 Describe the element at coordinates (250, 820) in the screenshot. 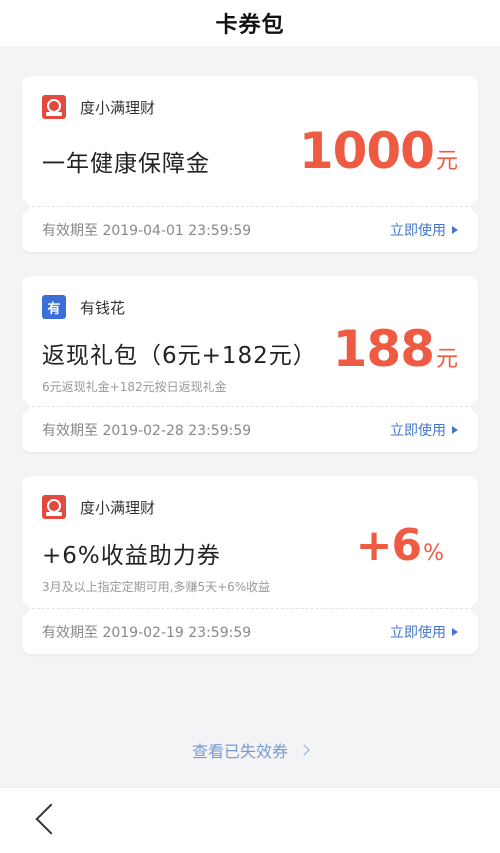

I see `bottom-toolbar` at that location.